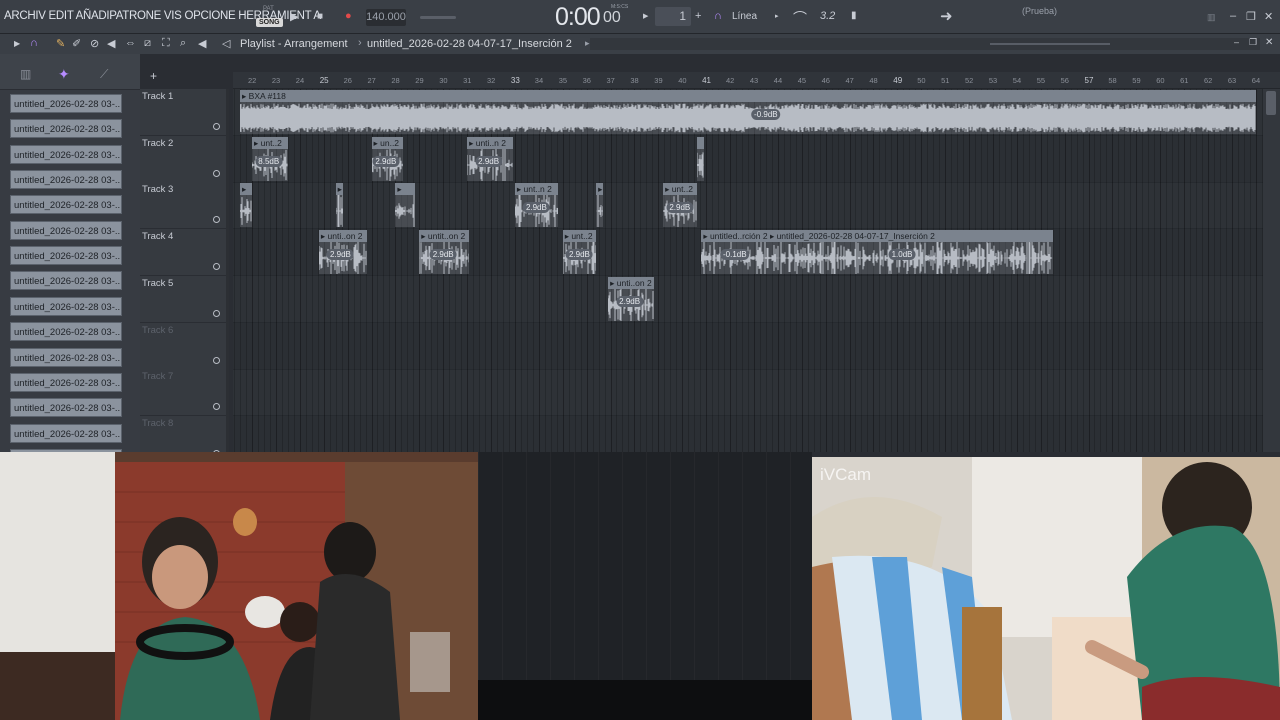 The image size is (1280, 720). Describe the element at coordinates (104, 74) in the screenshot. I see `automation-icon: ⟋` at that location.